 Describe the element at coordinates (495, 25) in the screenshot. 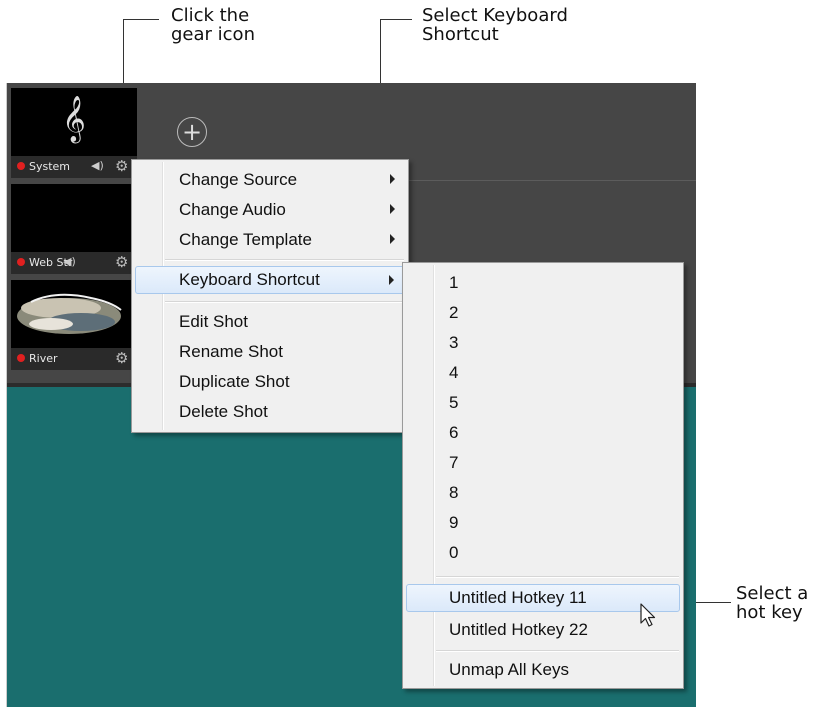

I see `callout-shortcut: Select Keyboard Shortcut` at that location.